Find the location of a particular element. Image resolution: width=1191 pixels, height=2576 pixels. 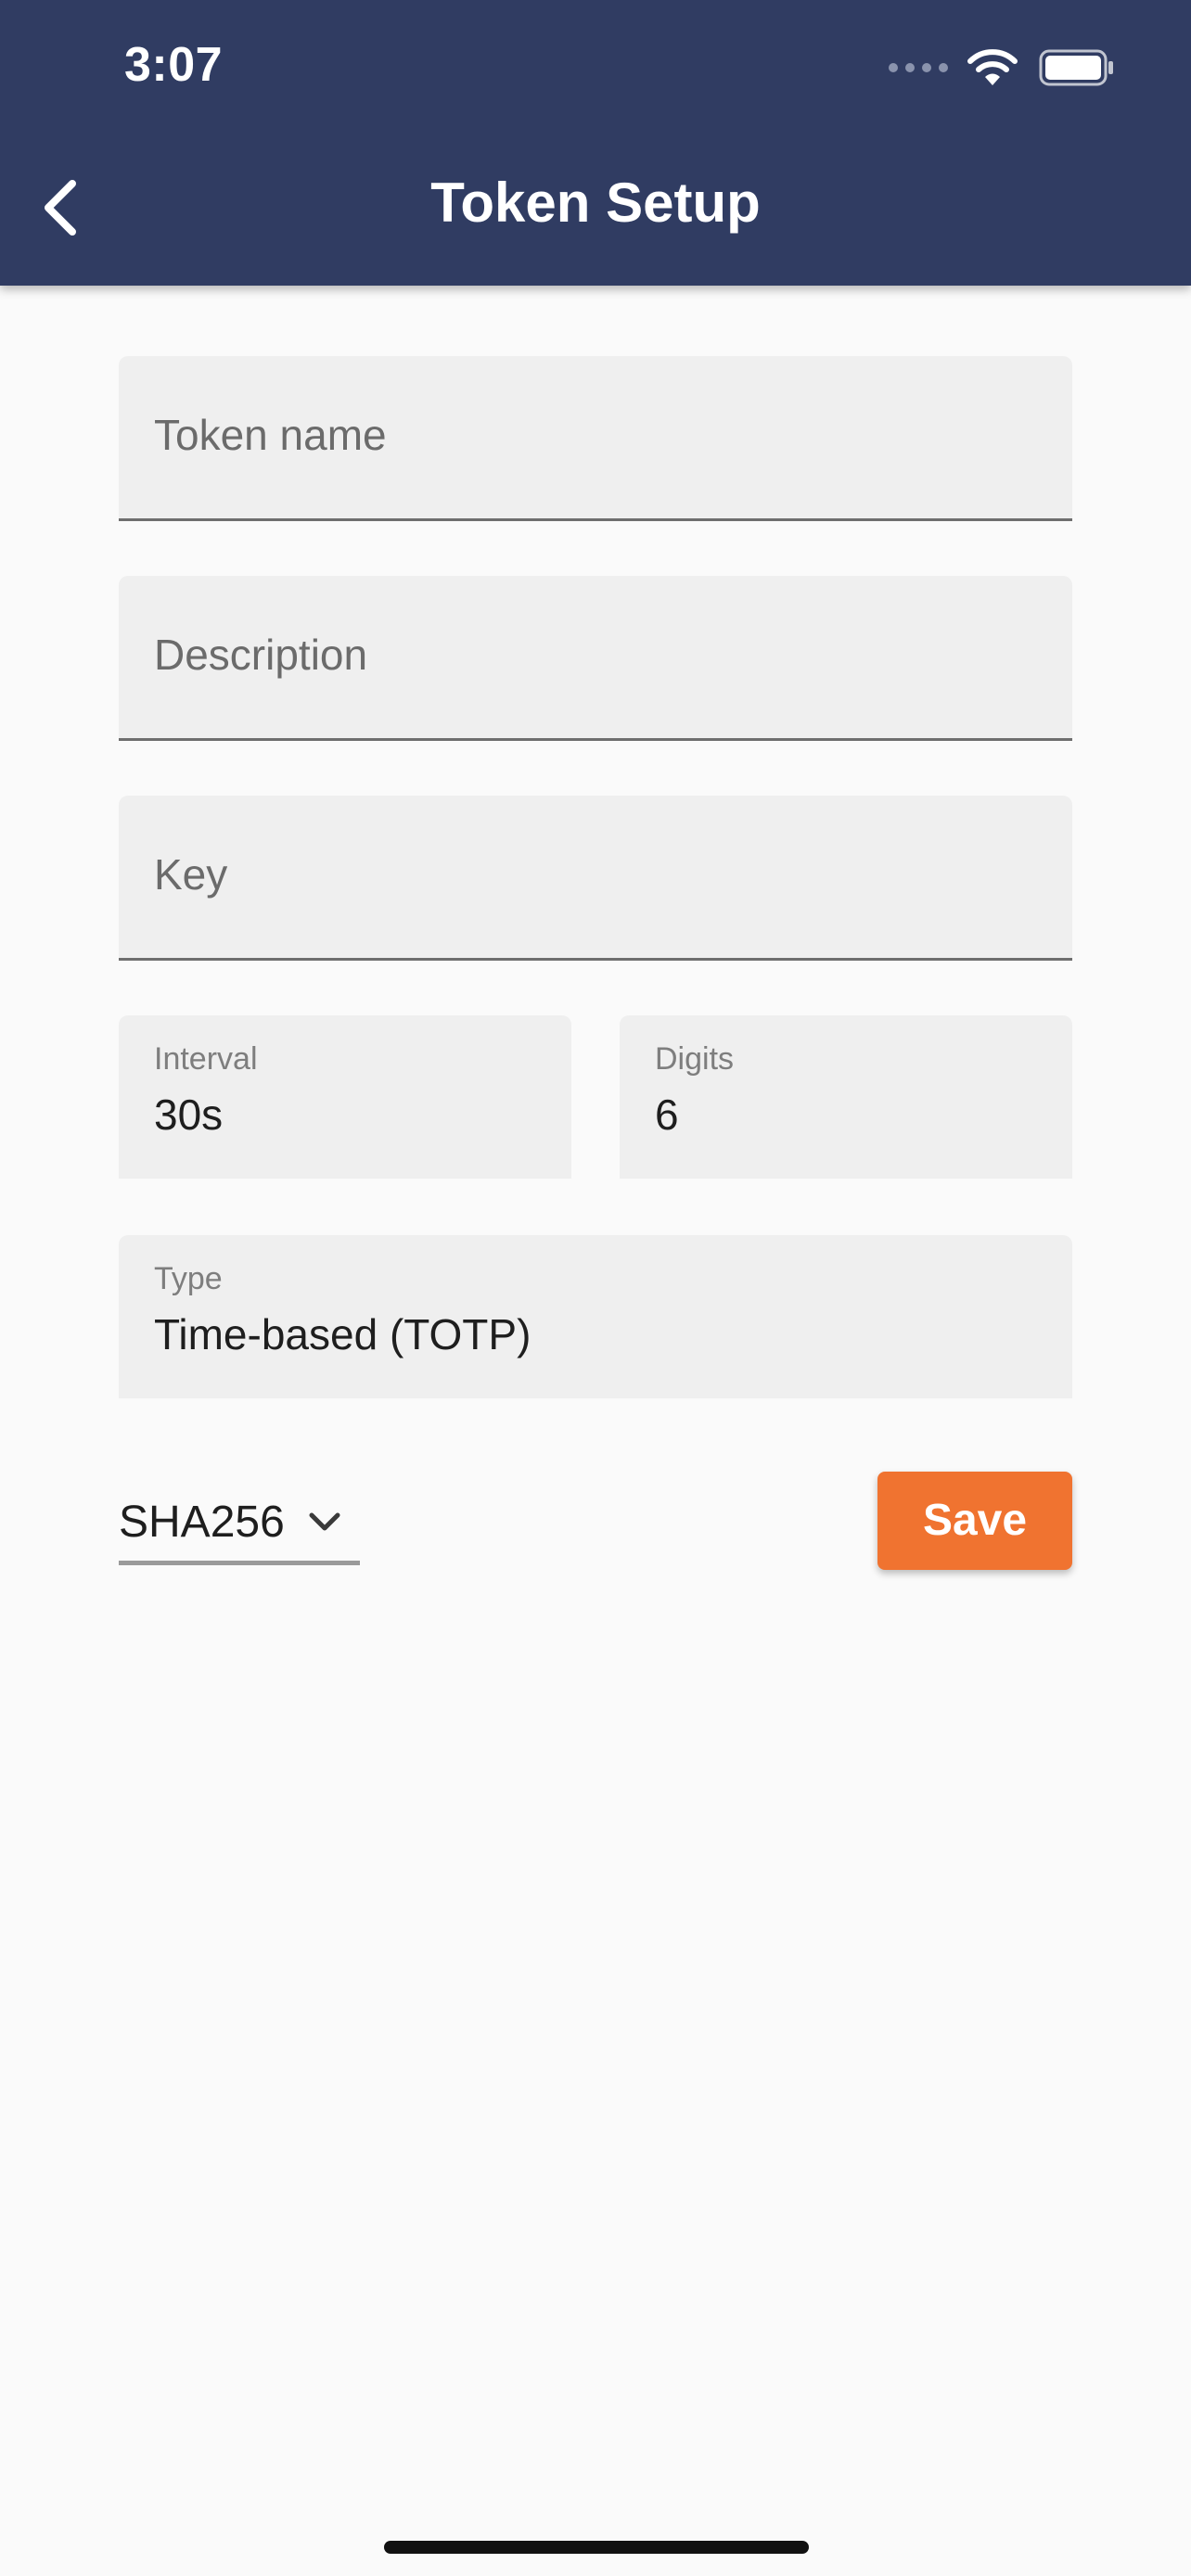

token-name-field: Token name is located at coordinates (595, 438).